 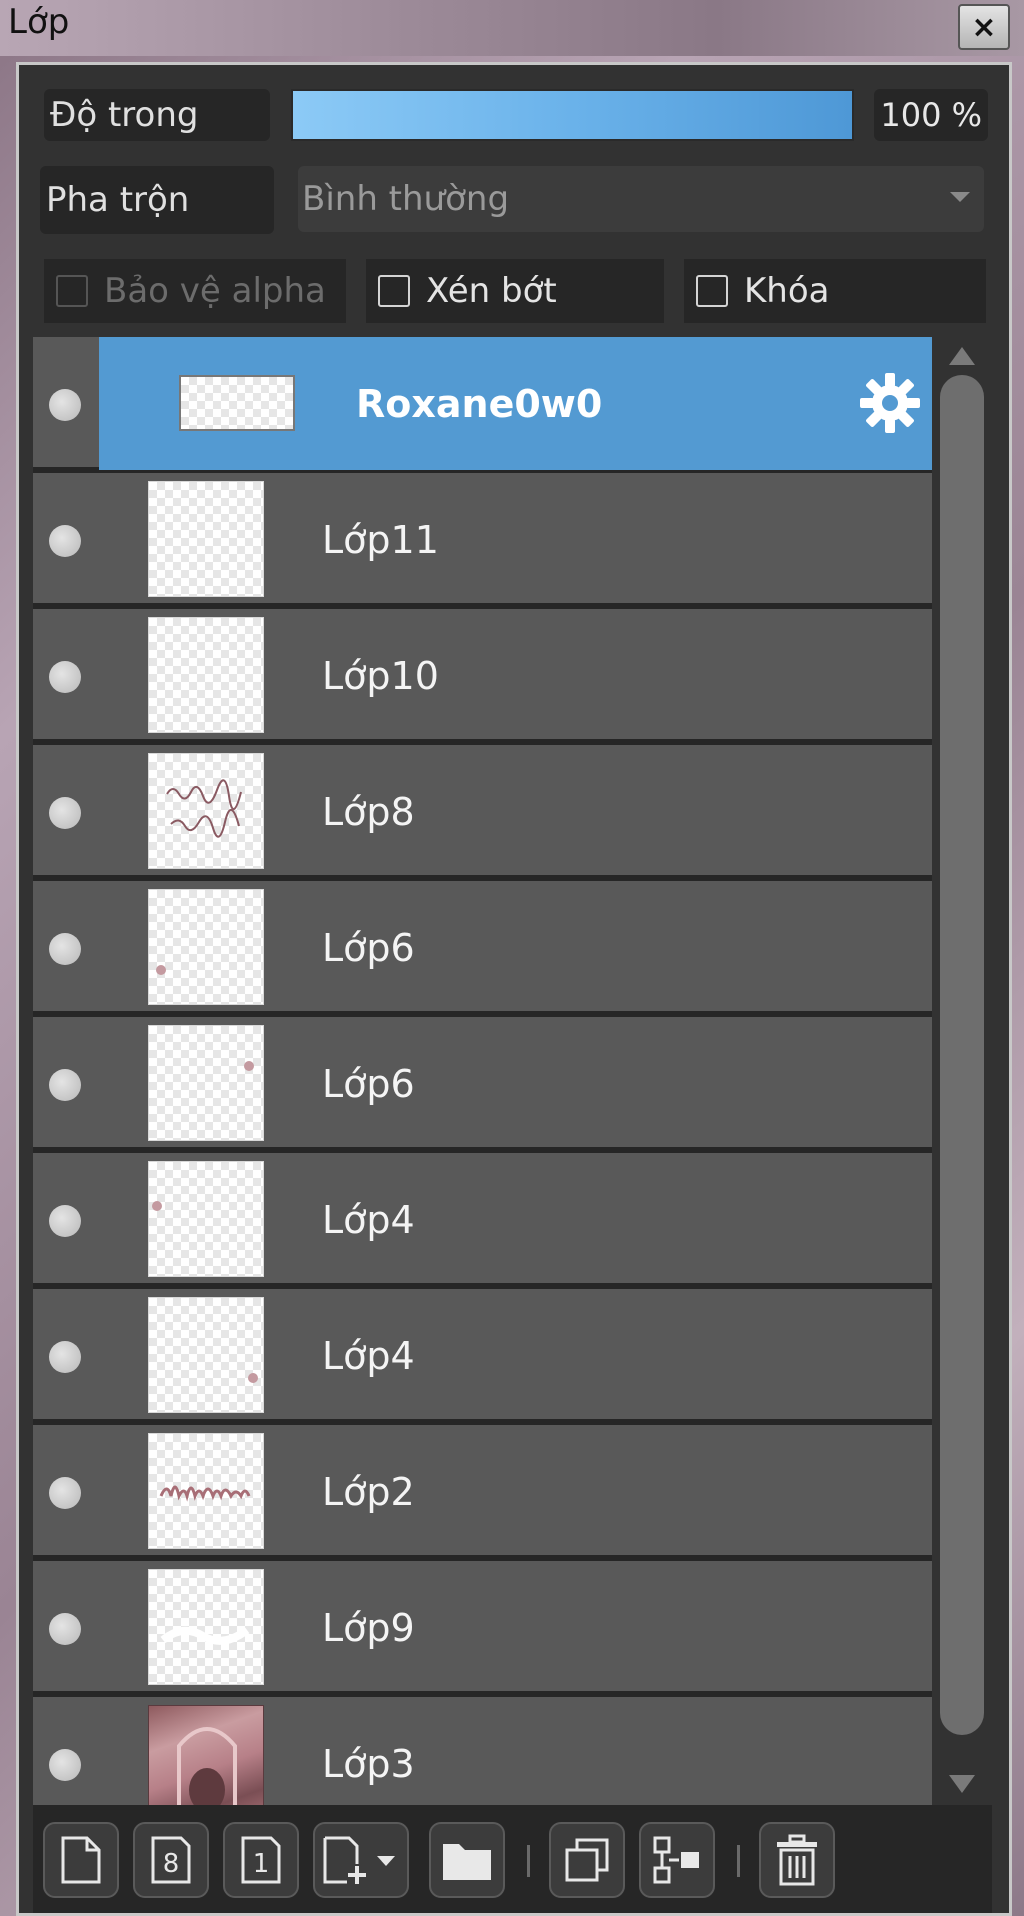 I want to click on clip-checkbox: Xén bớt, so click(x=515, y=291).